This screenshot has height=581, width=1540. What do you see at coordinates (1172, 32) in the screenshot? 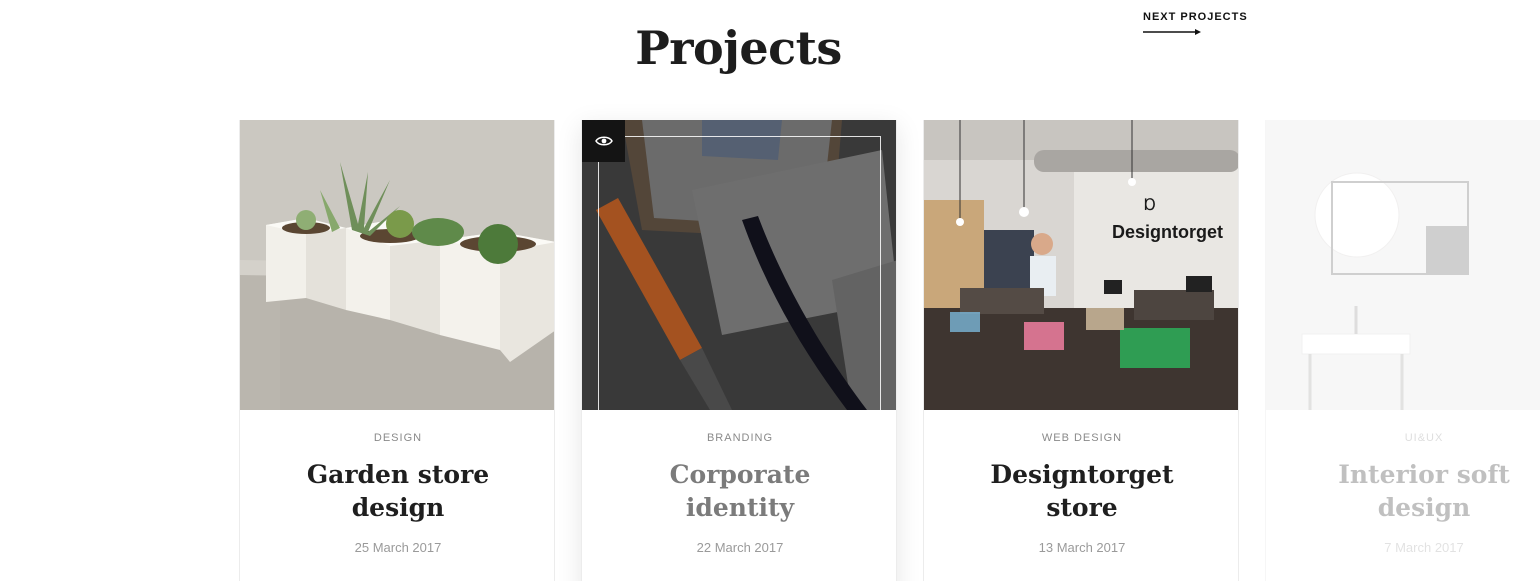
I see `arrow-right-icon` at bounding box center [1172, 32].